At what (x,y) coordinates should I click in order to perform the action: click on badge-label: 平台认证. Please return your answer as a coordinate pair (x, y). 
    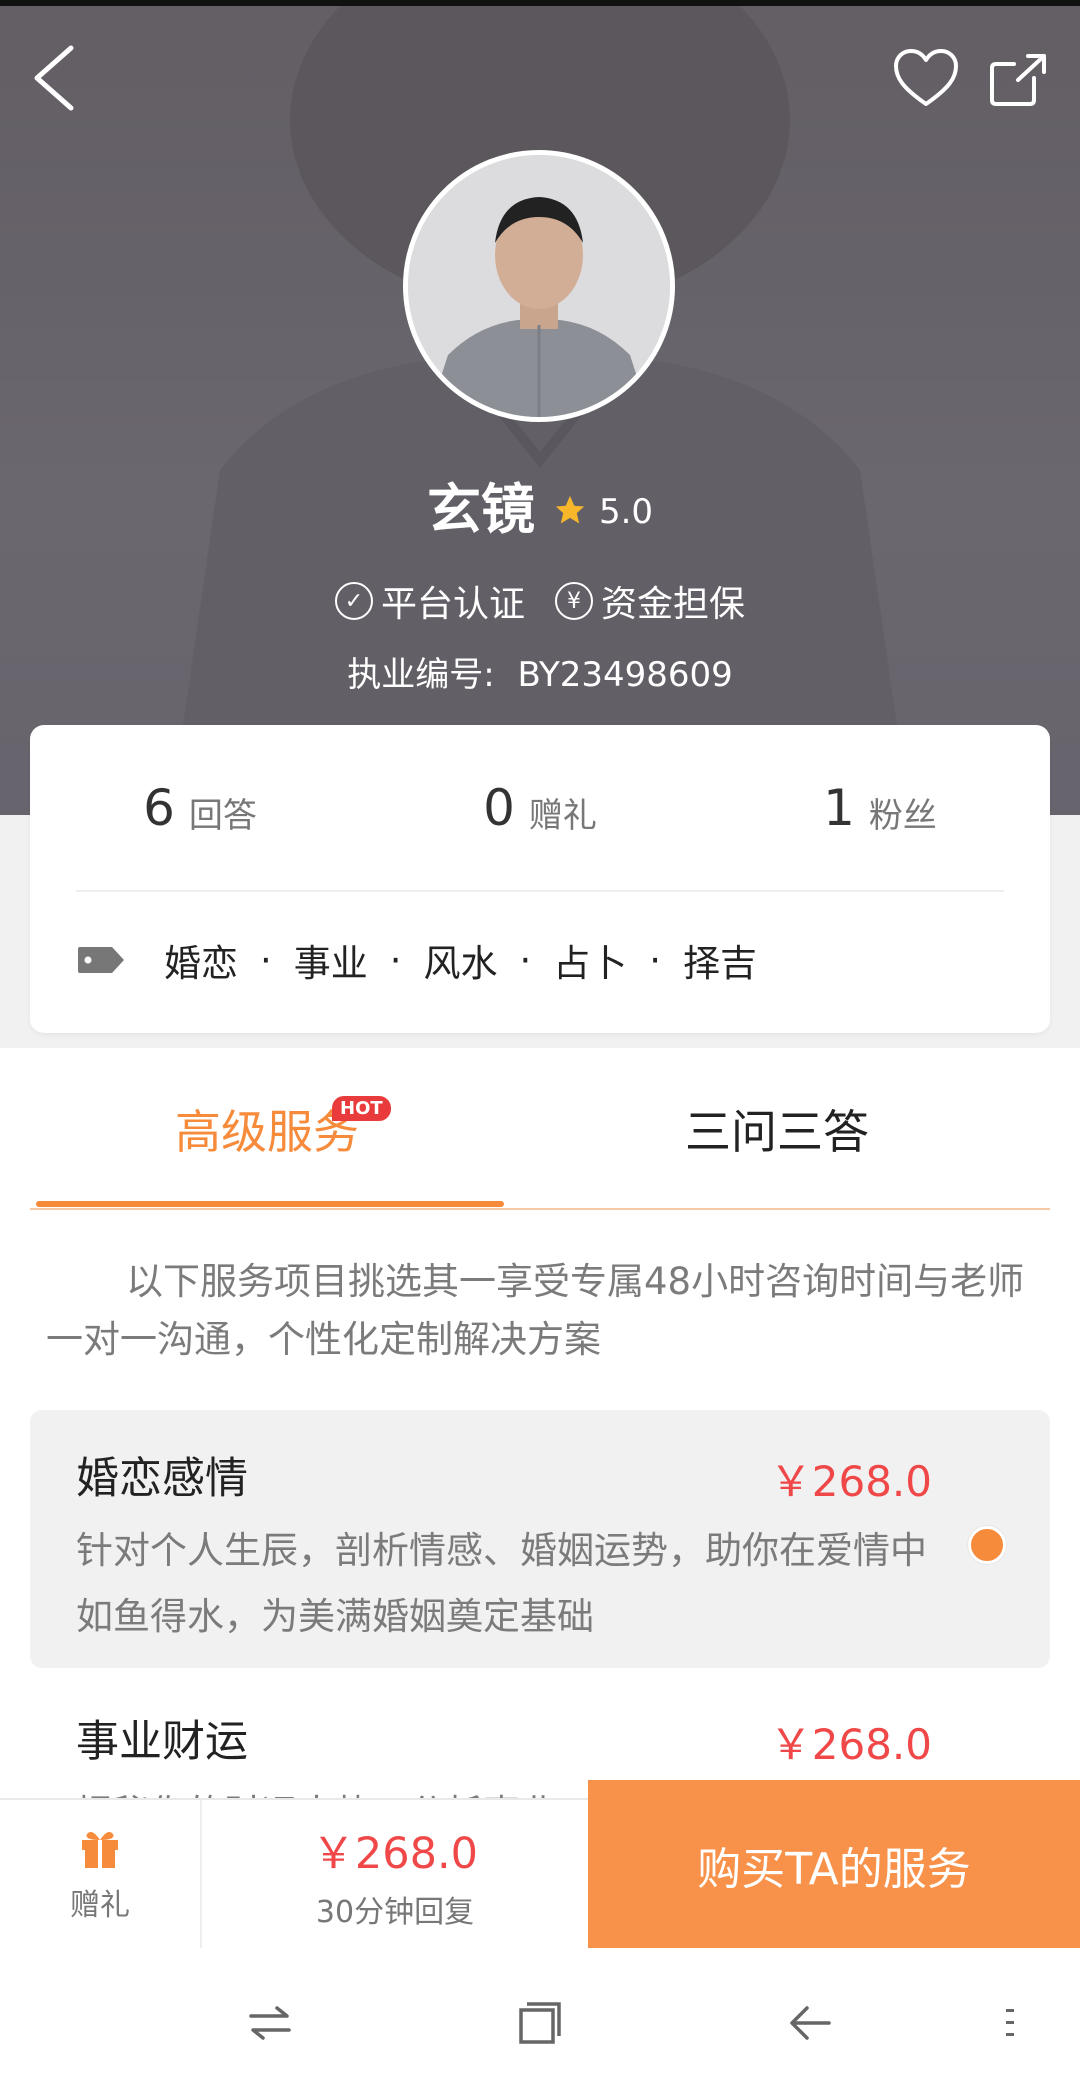
    Looking at the image, I should click on (452, 604).